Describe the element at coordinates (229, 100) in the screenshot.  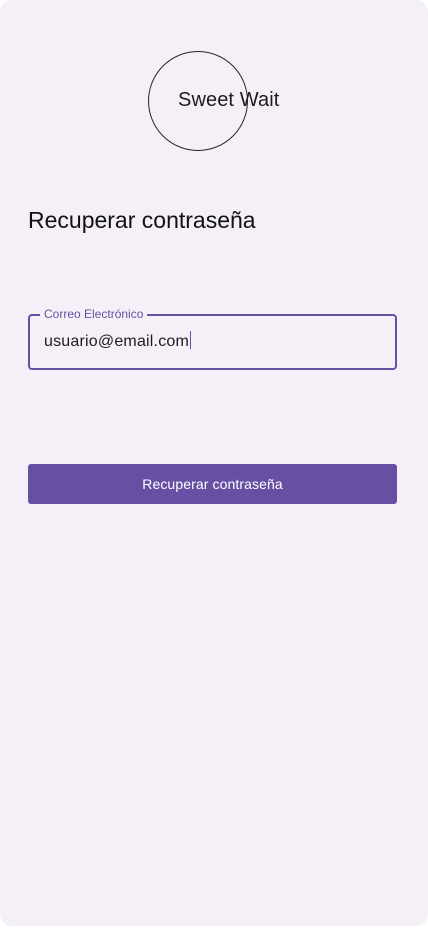
I see `app-logo-text: Sweet Wait` at that location.